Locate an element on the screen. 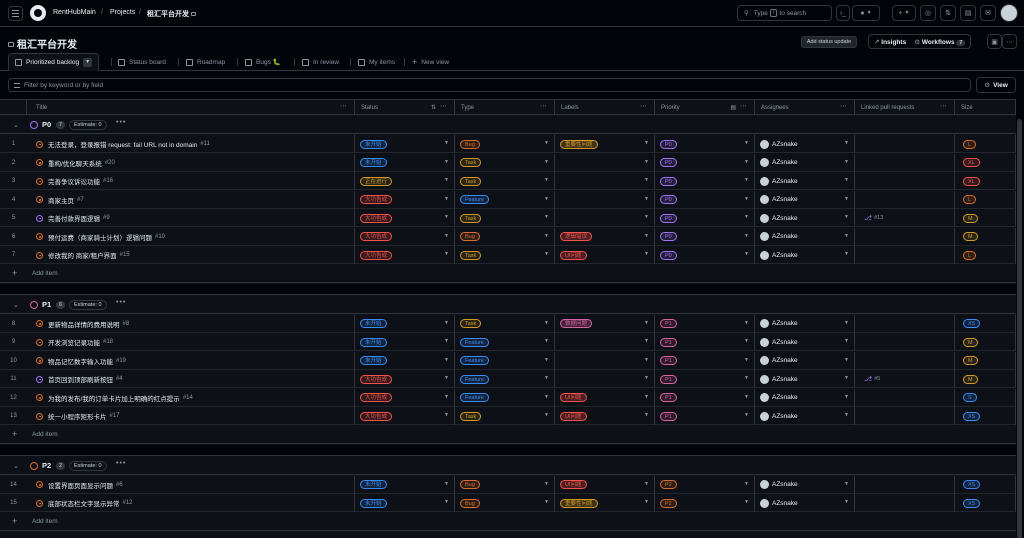  header-priority: Priority ▤ ⋯ is located at coordinates (705, 107).